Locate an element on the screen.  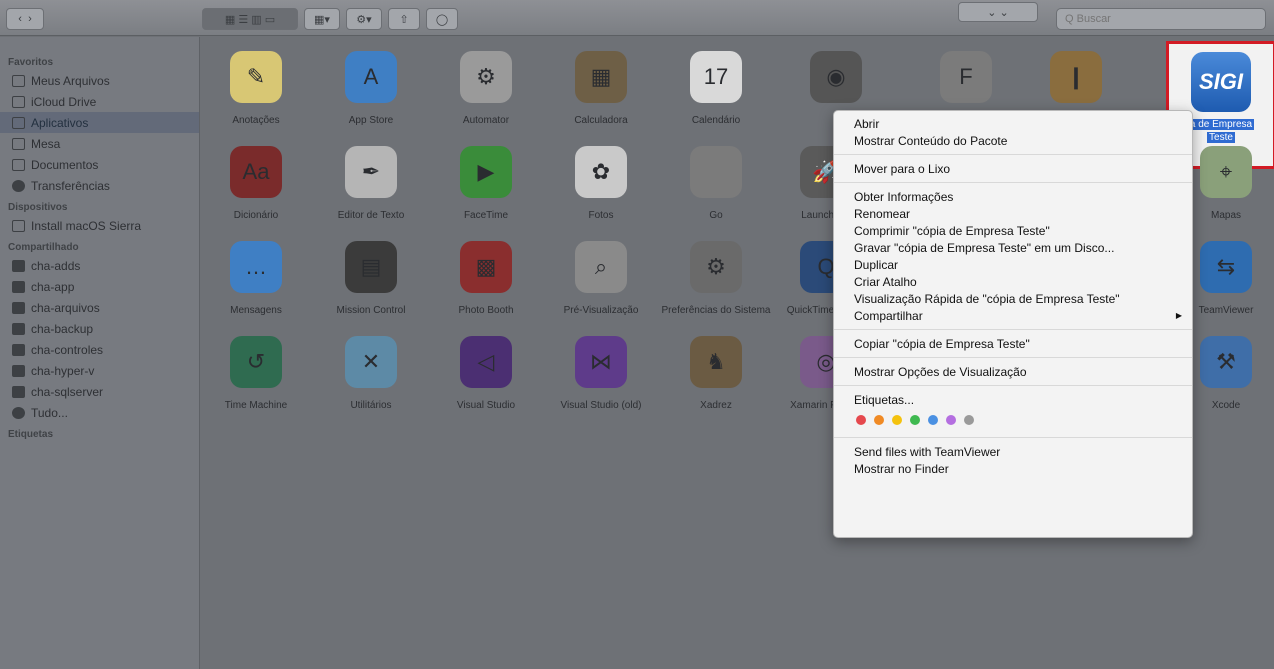
app-item: ♞ Xadrez is located at coordinates (716, 374).